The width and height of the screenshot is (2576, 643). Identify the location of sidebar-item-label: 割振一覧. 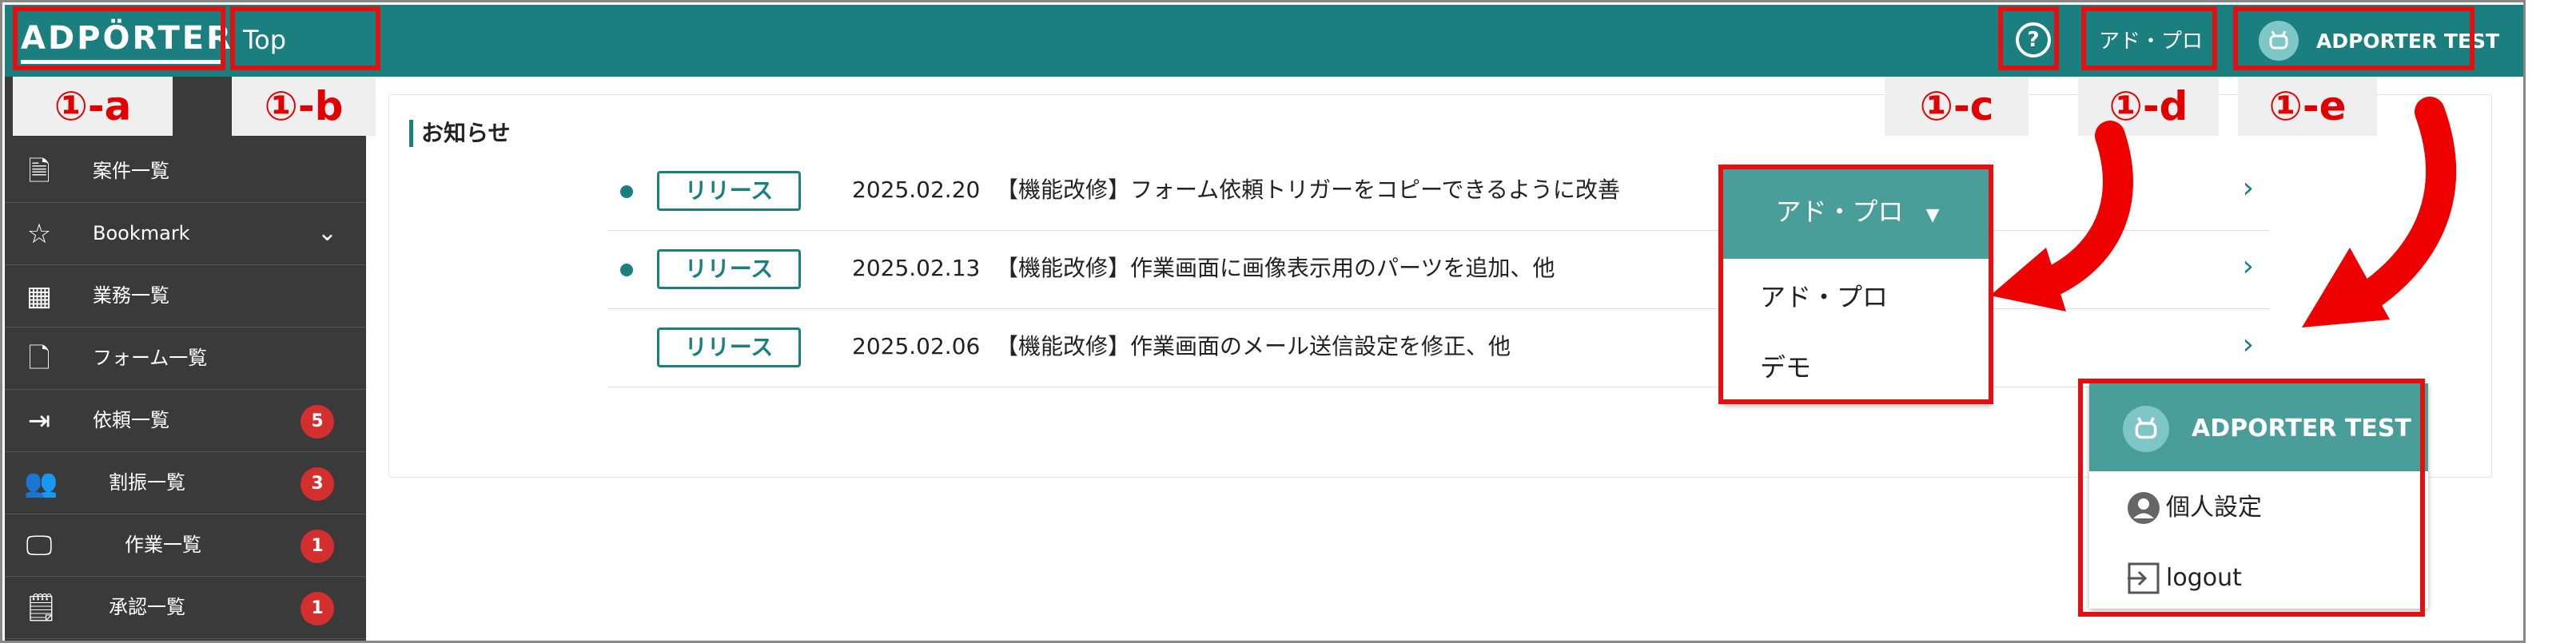
(147, 482).